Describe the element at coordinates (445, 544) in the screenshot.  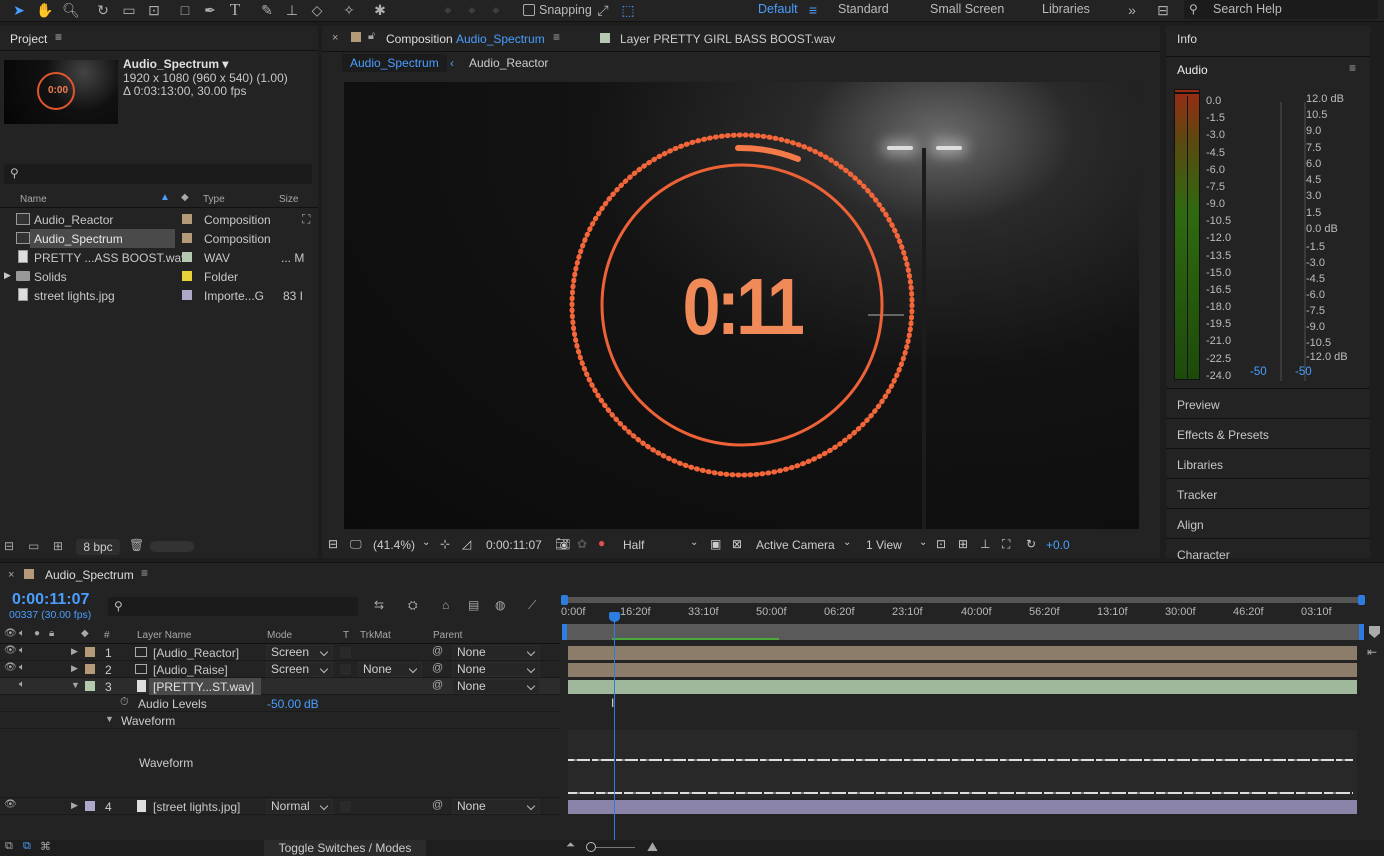
I see `grid-guides-icon: ⊹` at that location.